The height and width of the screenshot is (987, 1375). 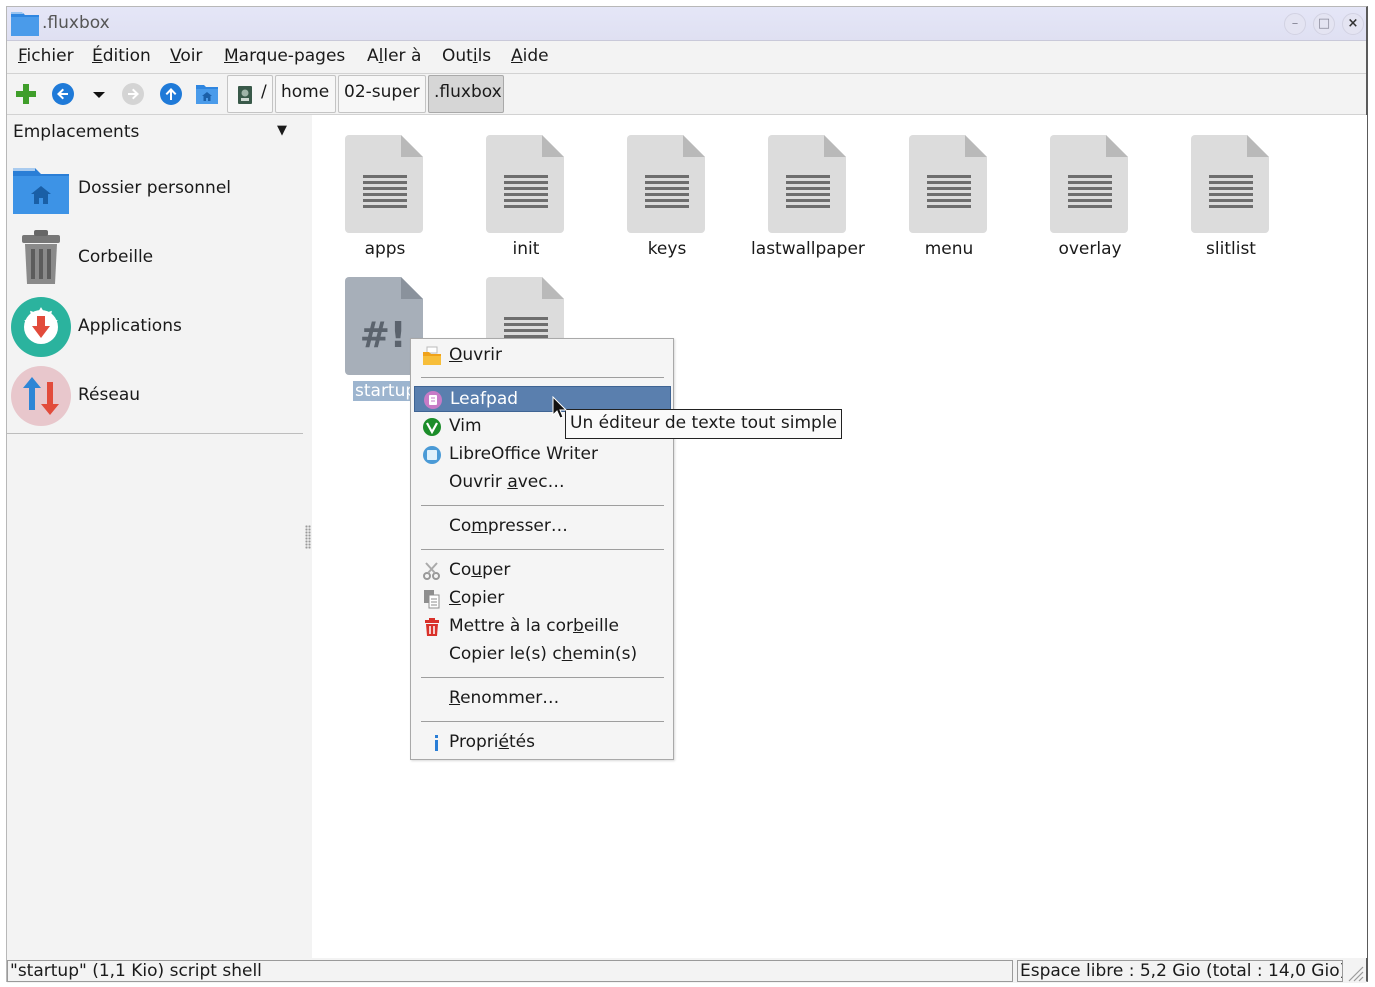 I want to click on menu-item-copier: Copier, so click(x=542, y=599).